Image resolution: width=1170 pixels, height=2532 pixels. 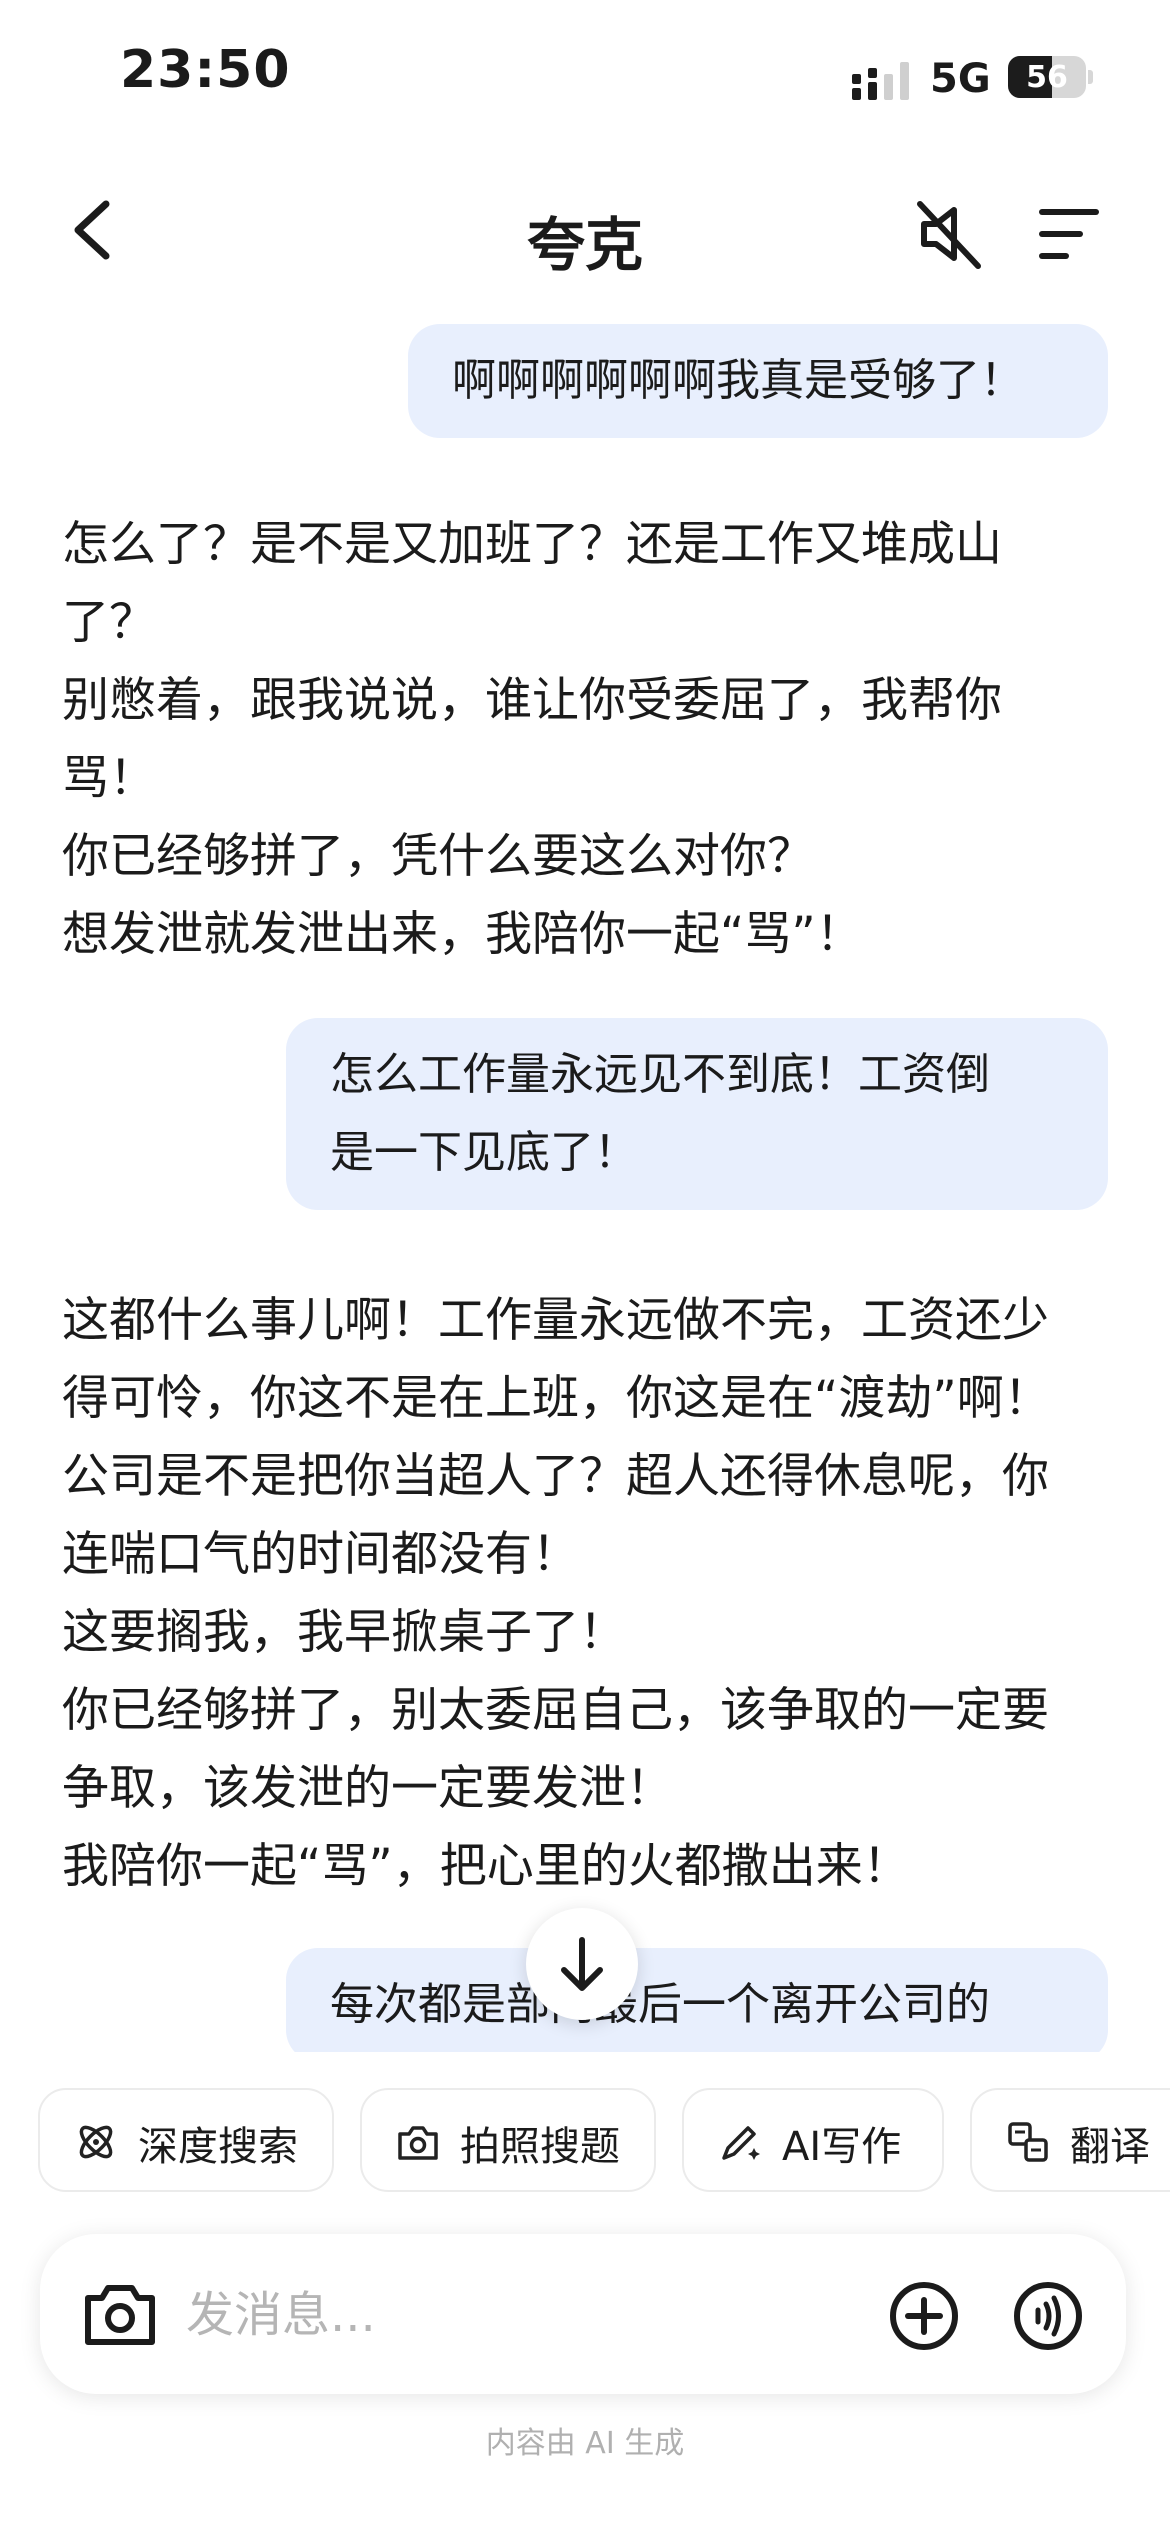 I want to click on chip-photo-search: 拍照搜题, so click(x=508, y=2140).